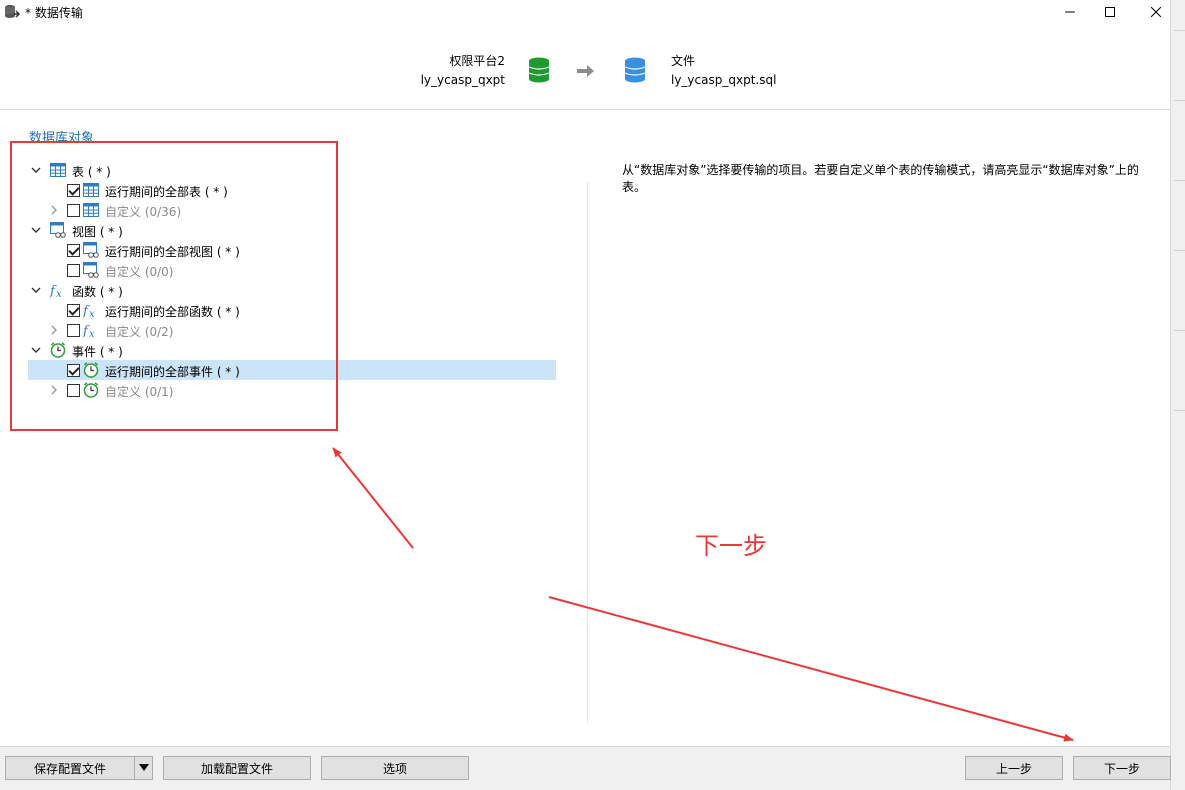 The height and width of the screenshot is (790, 1185). Describe the element at coordinates (585, 12) in the screenshot. I see `title-bar: * 数据传输` at that location.